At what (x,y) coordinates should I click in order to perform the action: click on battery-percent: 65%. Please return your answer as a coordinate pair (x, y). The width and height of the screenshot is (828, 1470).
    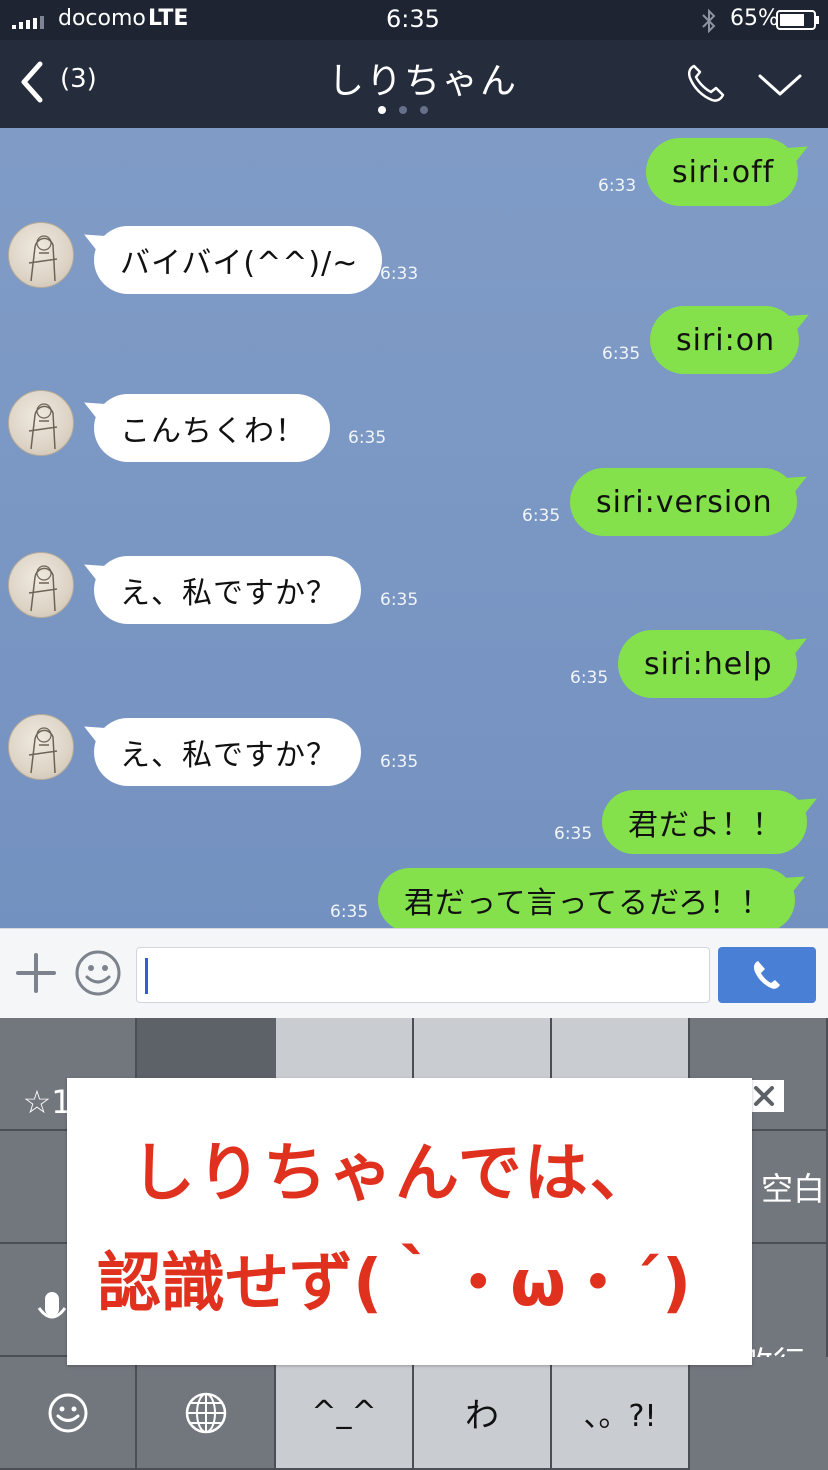
    Looking at the image, I should click on (754, 18).